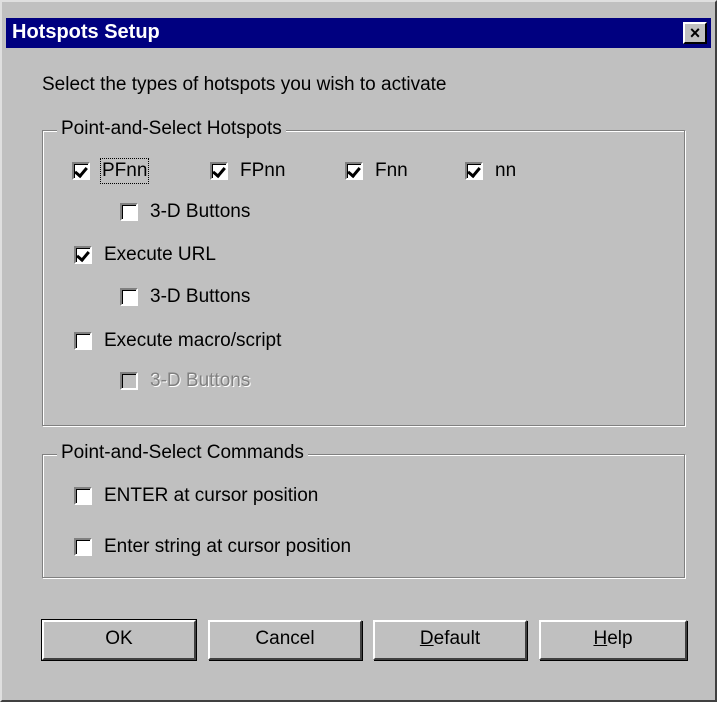 Image resolution: width=717 pixels, height=702 pixels. Describe the element at coordinates (426, 638) in the screenshot. I see `default-mnemonic: D` at that location.